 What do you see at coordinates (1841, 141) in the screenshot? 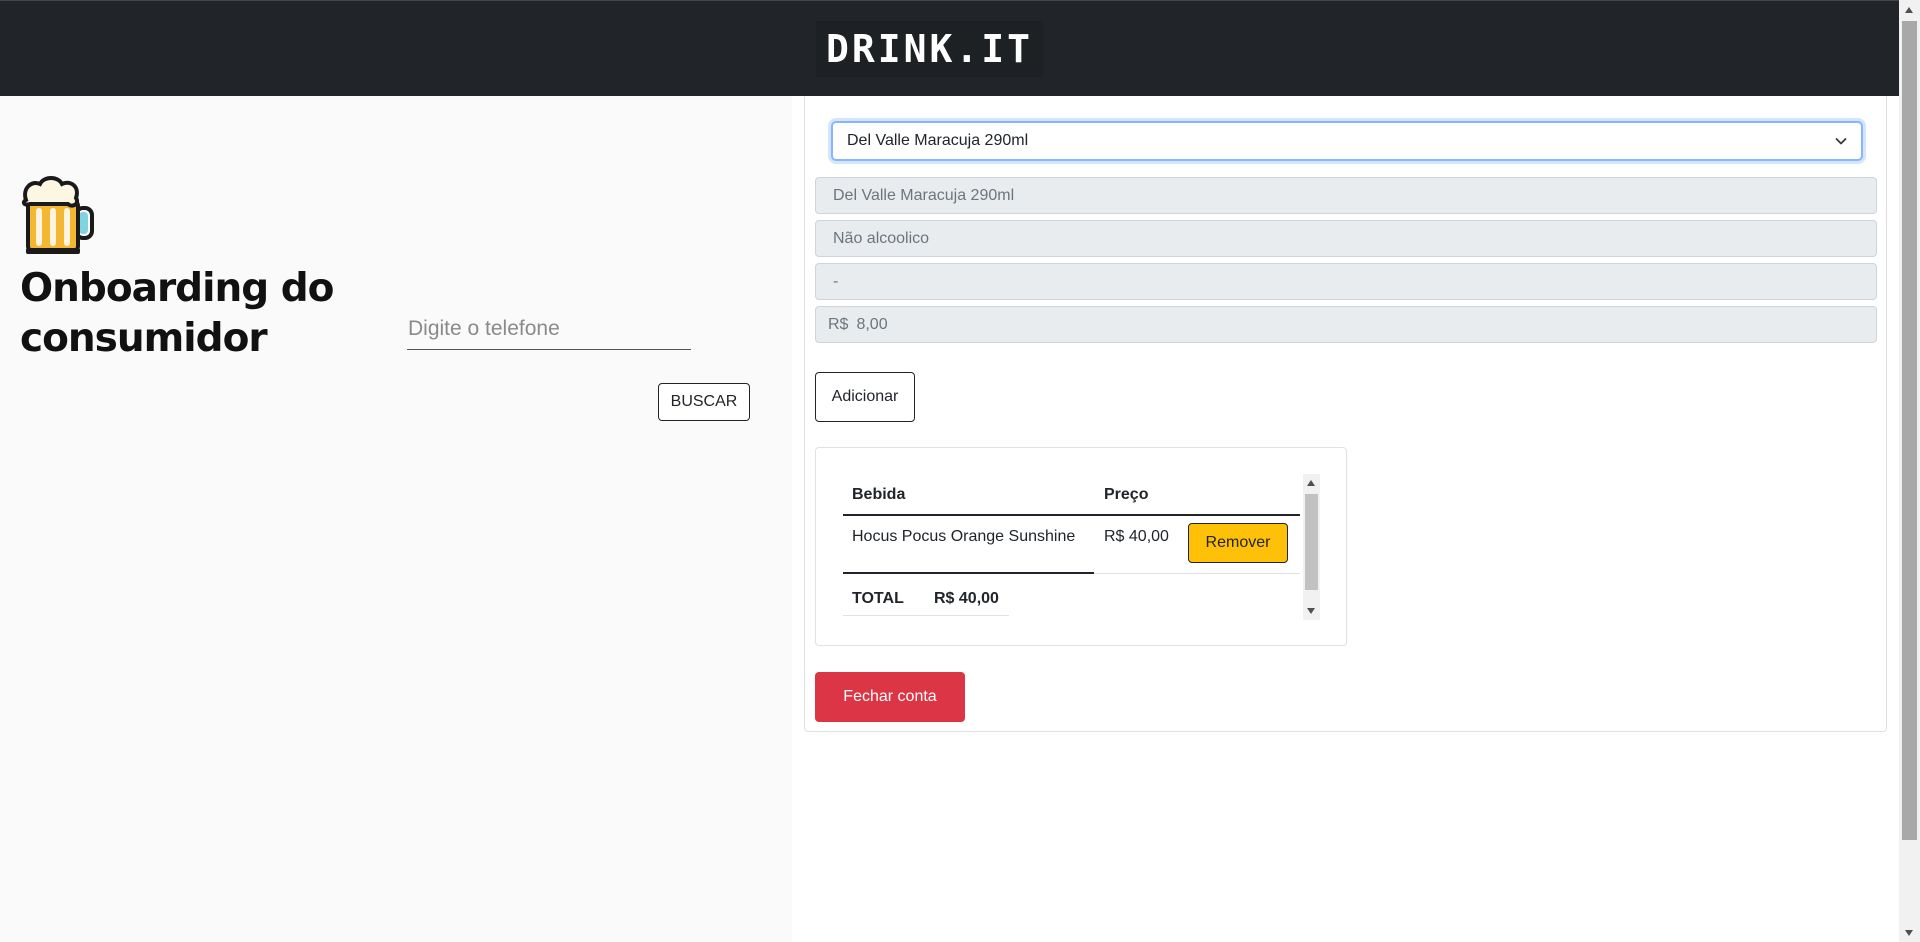
I see `chevron-down-icon` at bounding box center [1841, 141].